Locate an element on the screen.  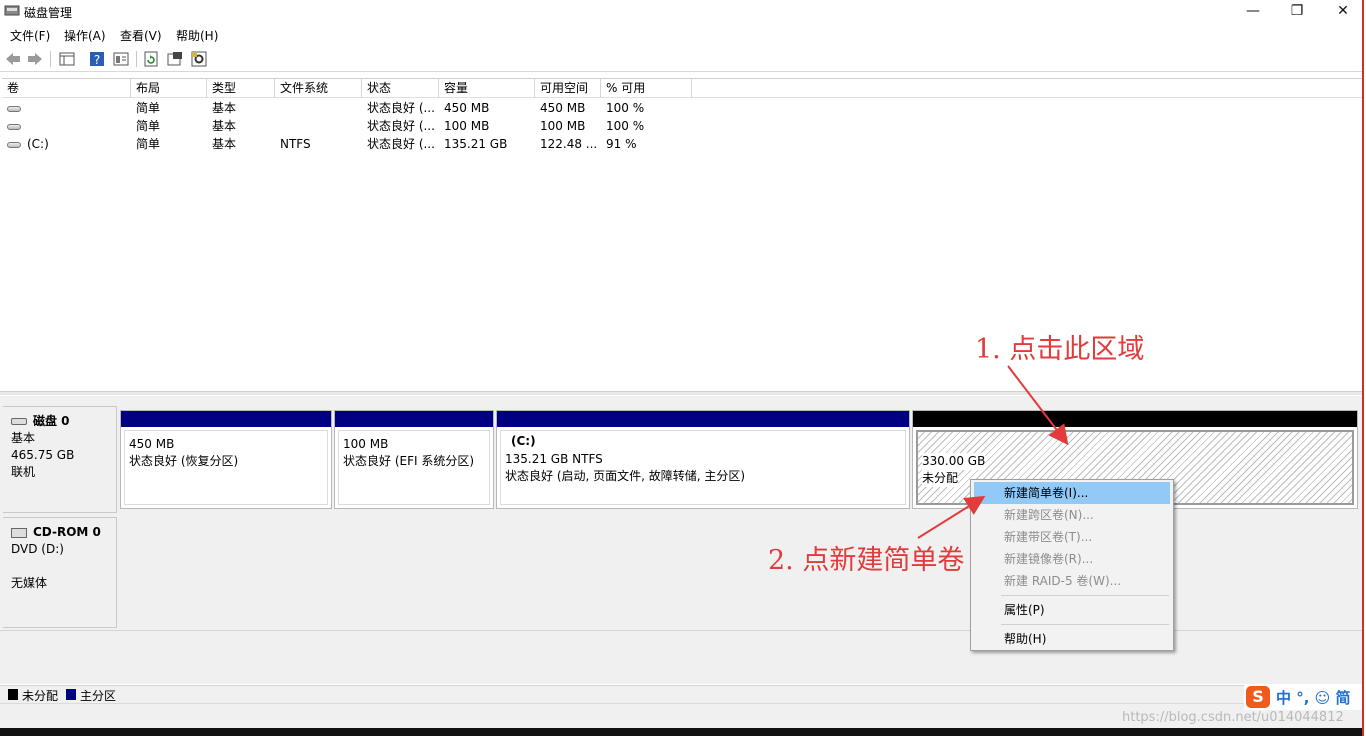
partition-size: 100 MB is located at coordinates (366, 444).